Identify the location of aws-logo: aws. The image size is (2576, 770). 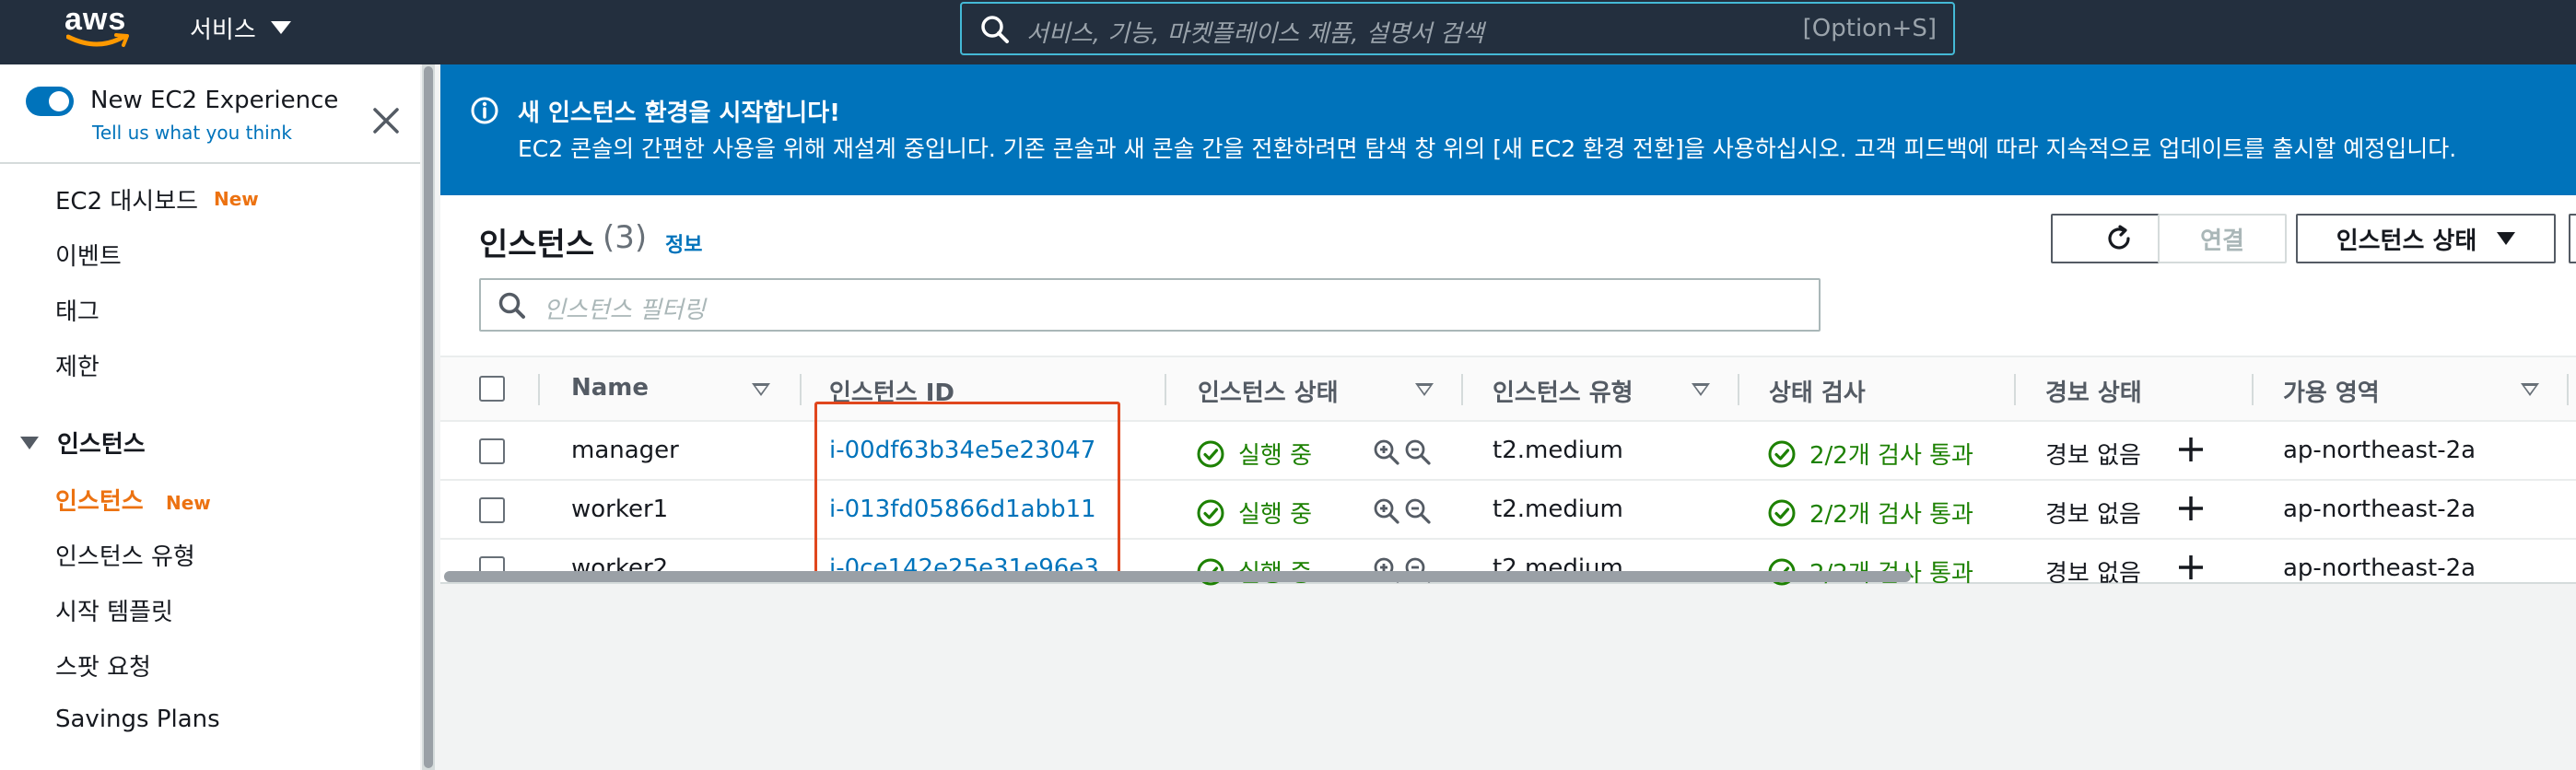
(99, 27).